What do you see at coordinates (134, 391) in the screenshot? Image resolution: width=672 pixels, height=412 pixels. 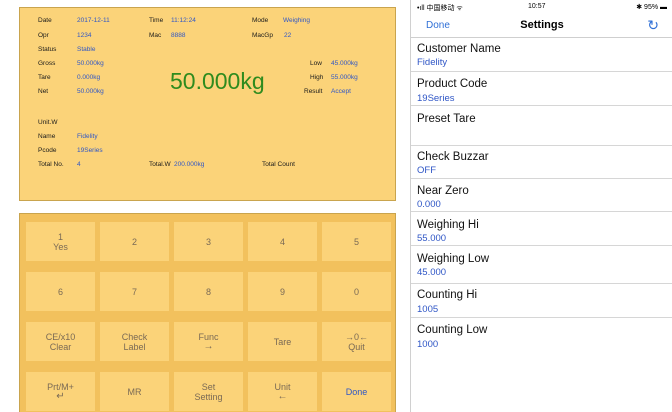 I see `mr-button: MR` at bounding box center [134, 391].